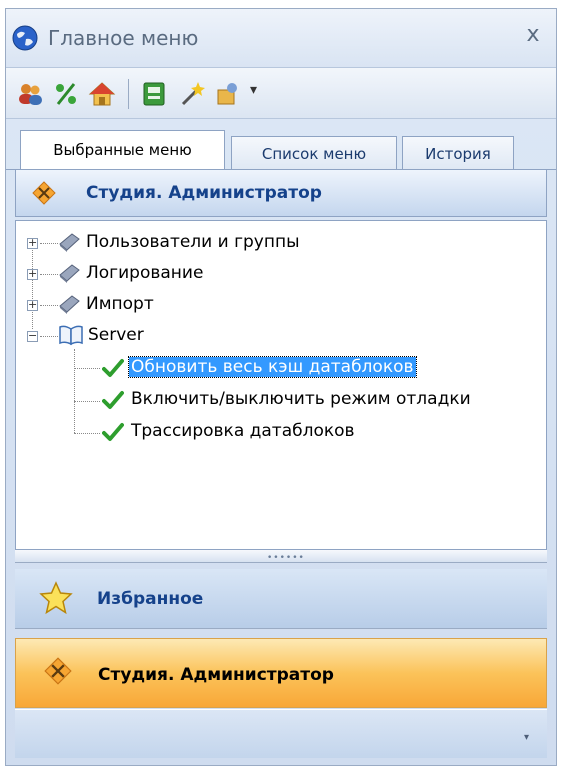 Image resolution: width=565 pixels, height=775 pixels. Describe the element at coordinates (150, 599) in the screenshot. I see `nav-favorites-label: Избранное` at that location.